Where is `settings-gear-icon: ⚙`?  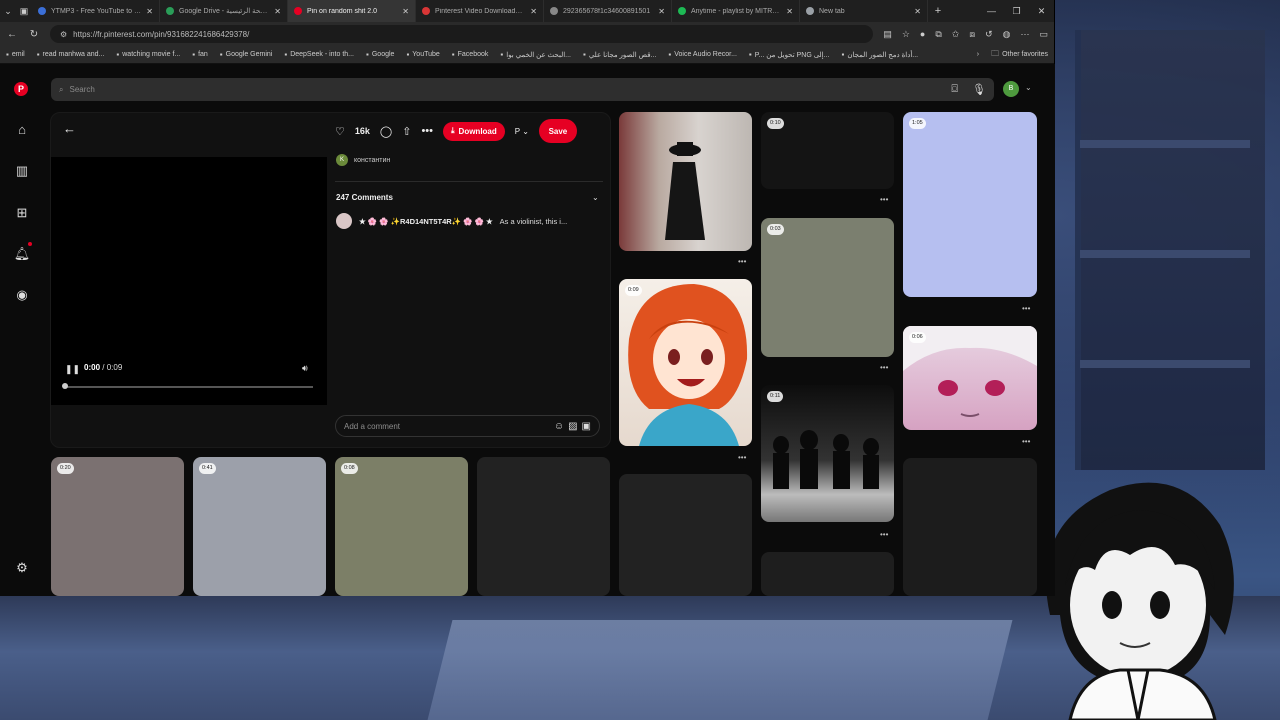 settings-gear-icon: ⚙ is located at coordinates (22, 568).